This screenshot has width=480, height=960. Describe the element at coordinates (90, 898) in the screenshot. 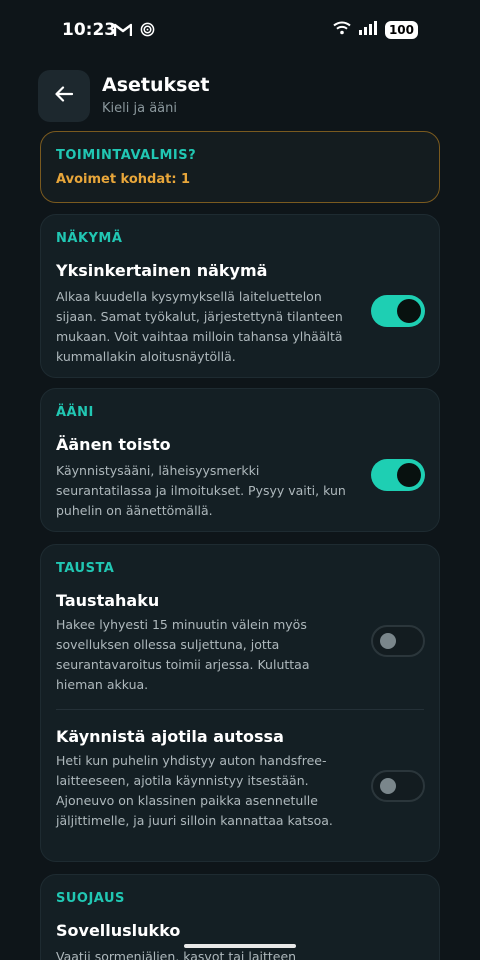

I see `security-section-label: SUOJAUS` at that location.